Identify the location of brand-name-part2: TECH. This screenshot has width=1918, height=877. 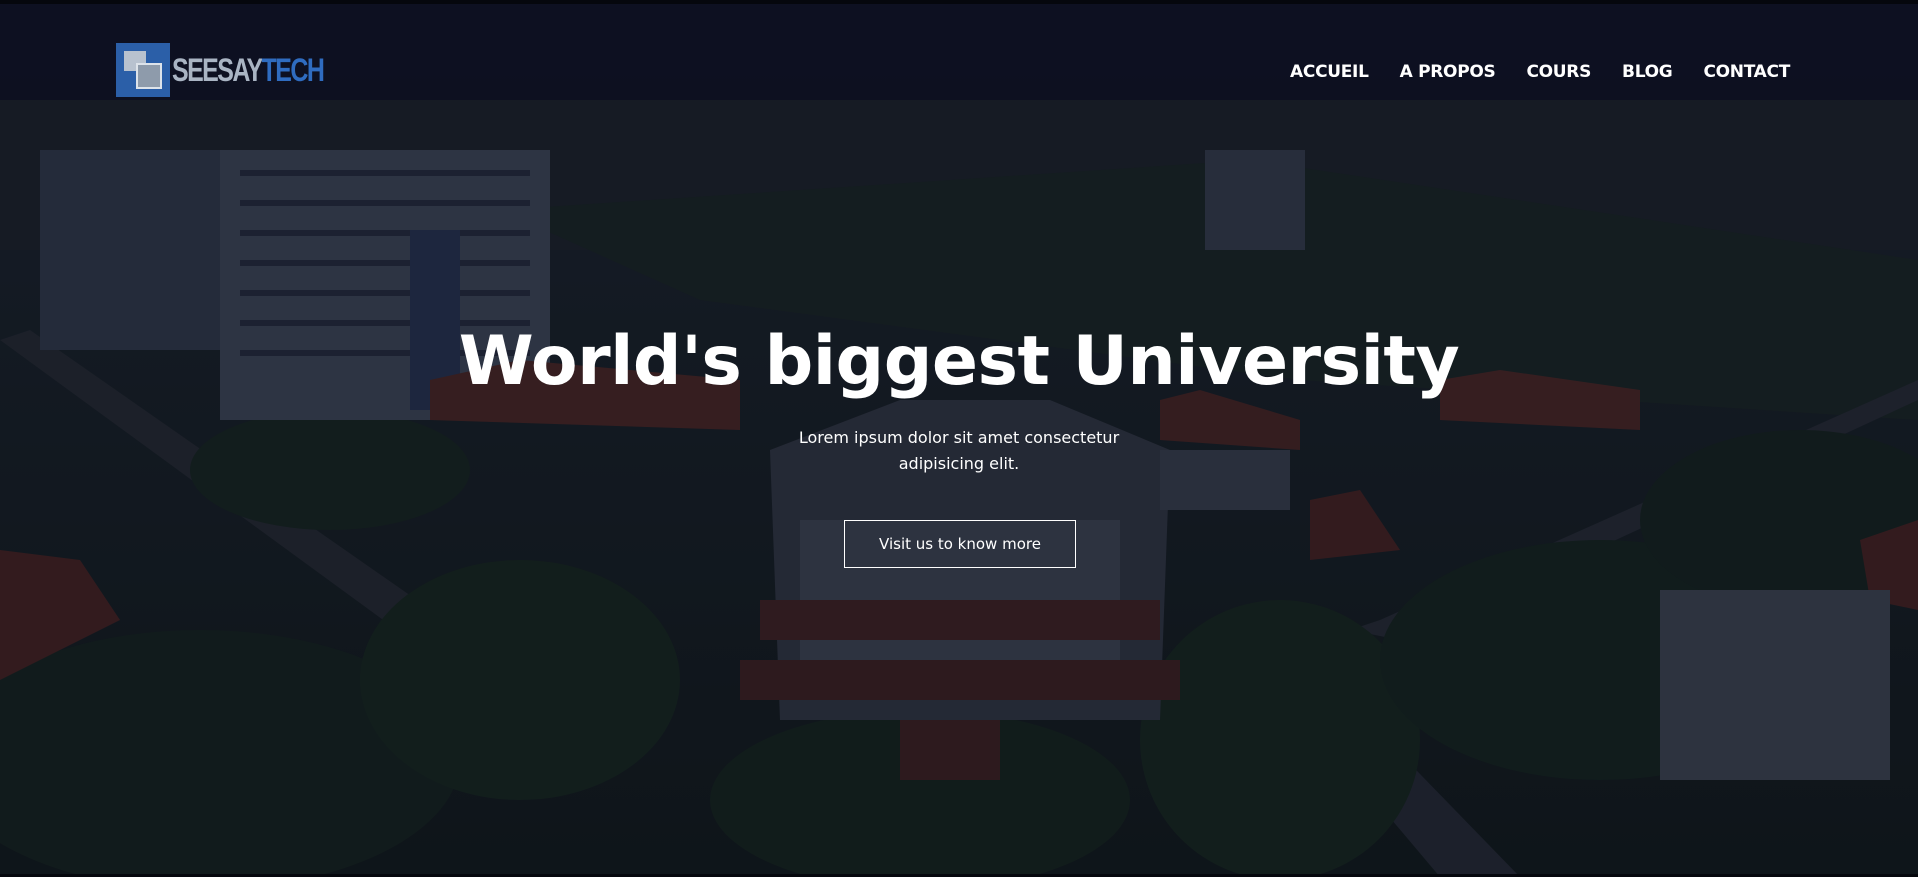
(293, 69).